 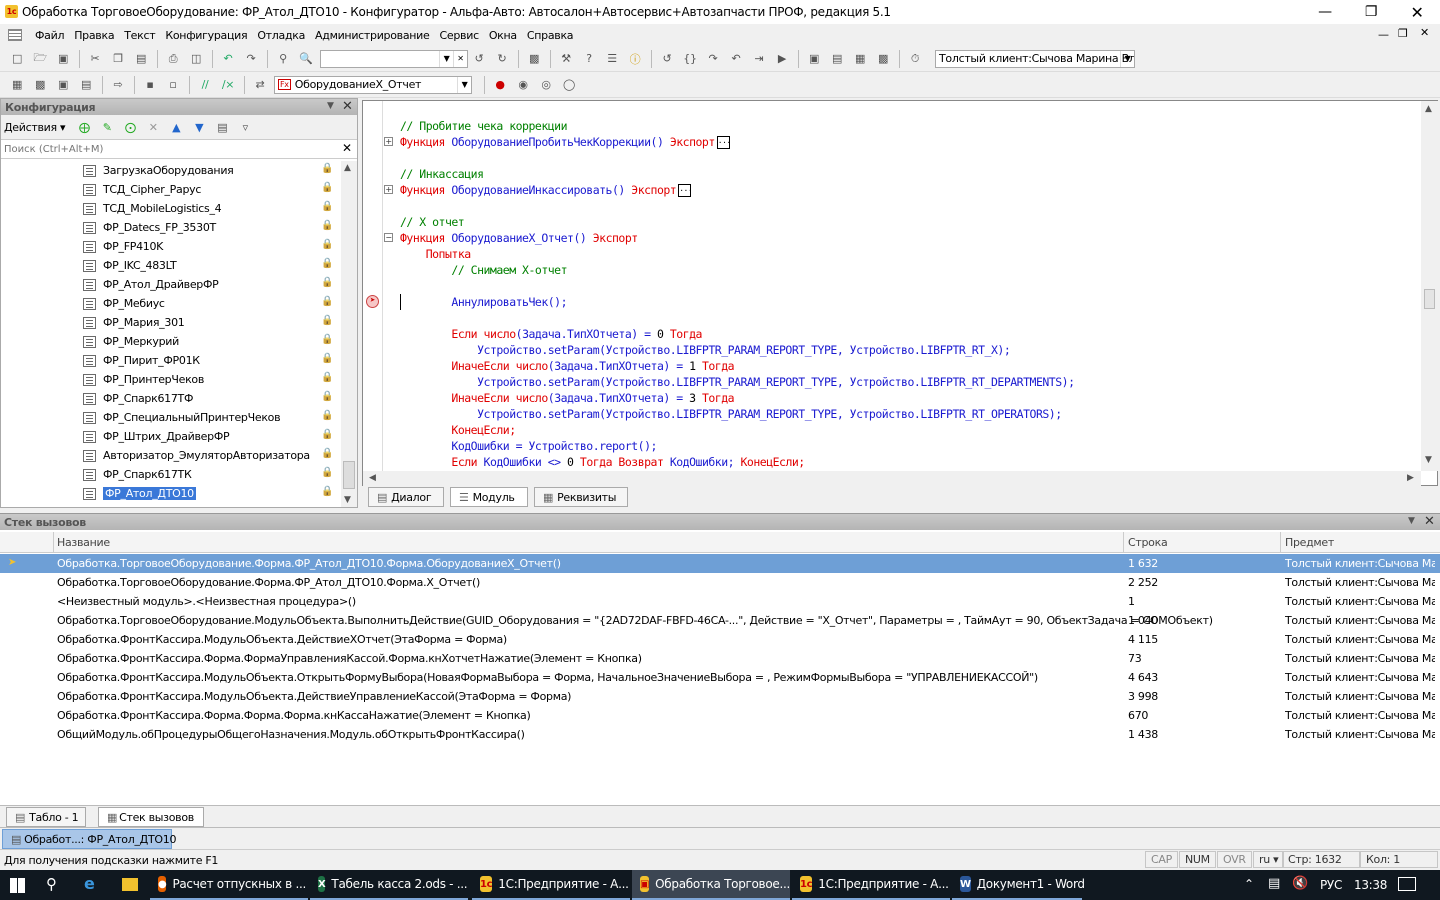 What do you see at coordinates (89, 839) in the screenshot?
I see `window-tab: ▤ Обработ...: ФР_Атол_ДТО10` at bounding box center [89, 839].